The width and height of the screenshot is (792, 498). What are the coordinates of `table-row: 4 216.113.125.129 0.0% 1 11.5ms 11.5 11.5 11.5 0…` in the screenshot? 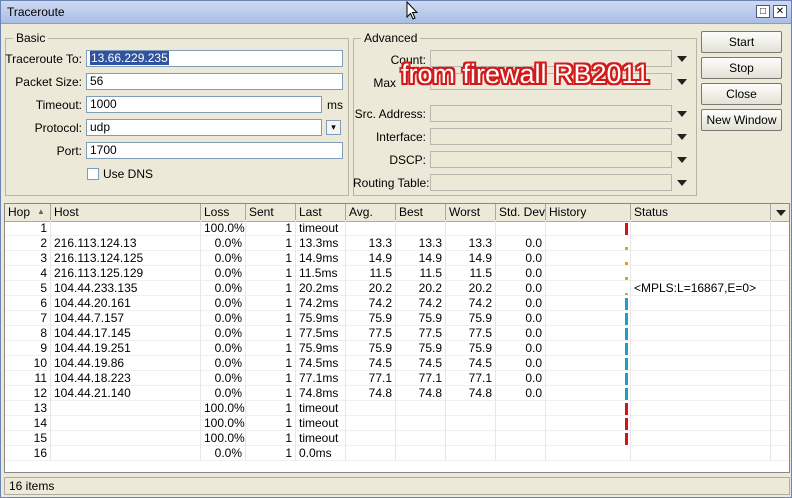 It's located at (397, 273).